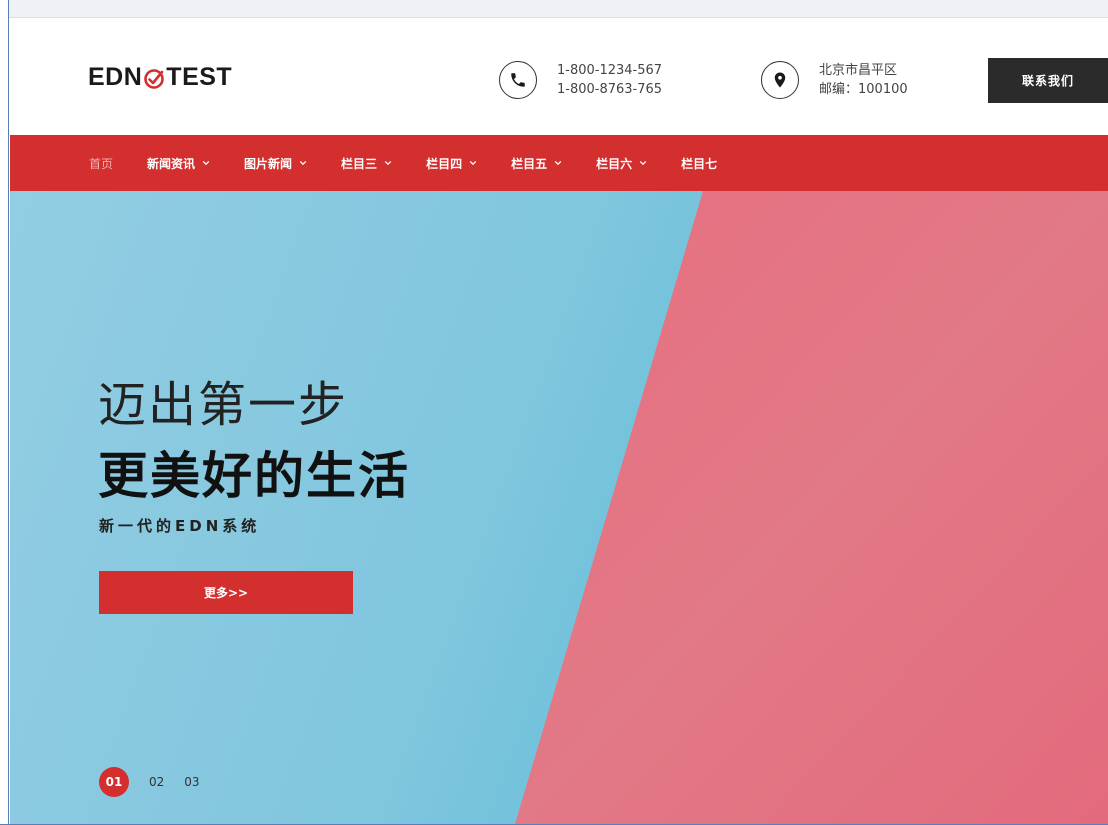 This screenshot has width=1108, height=825. Describe the element at coordinates (114, 782) in the screenshot. I see `slide-dot-1: 01` at that location.